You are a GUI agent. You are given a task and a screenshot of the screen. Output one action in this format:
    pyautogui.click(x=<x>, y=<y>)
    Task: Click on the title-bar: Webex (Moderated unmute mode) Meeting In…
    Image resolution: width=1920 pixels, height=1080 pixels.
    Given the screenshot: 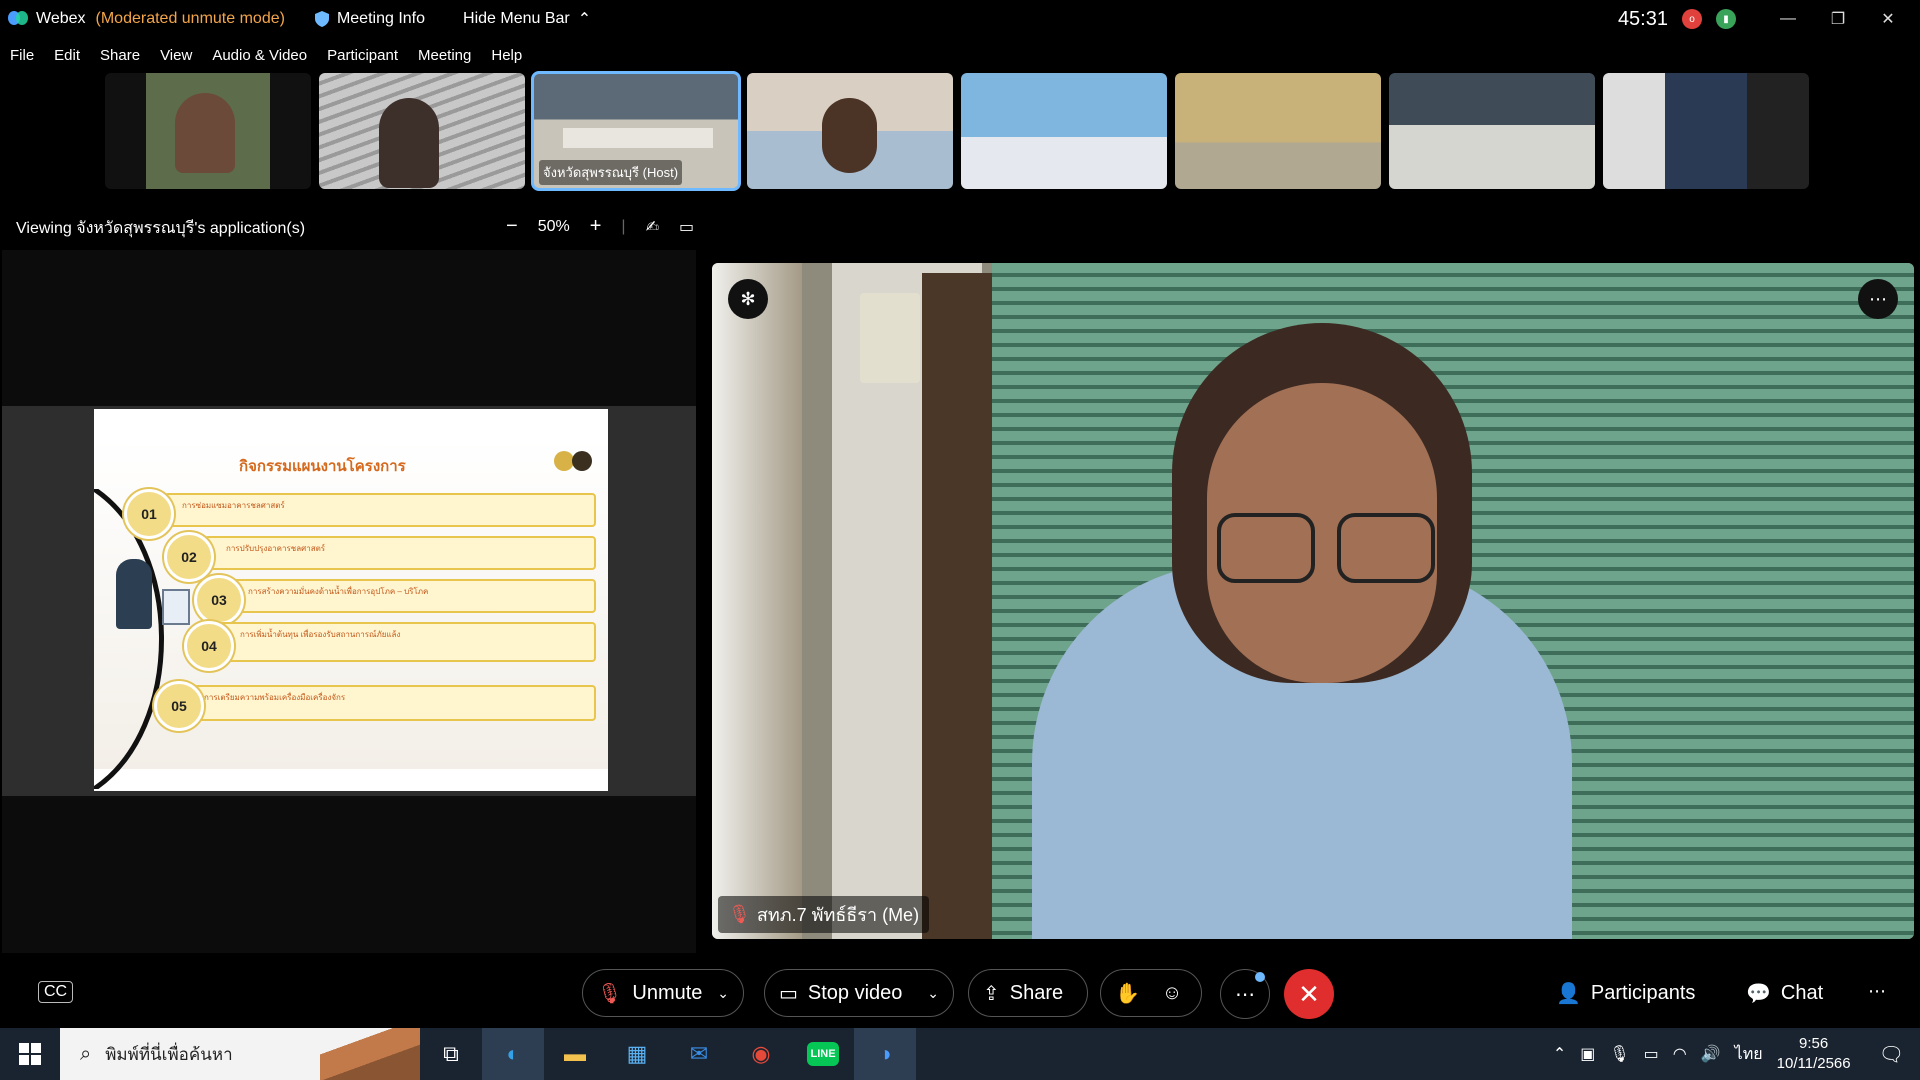 What is the action you would take?
    pyautogui.click(x=960, y=19)
    